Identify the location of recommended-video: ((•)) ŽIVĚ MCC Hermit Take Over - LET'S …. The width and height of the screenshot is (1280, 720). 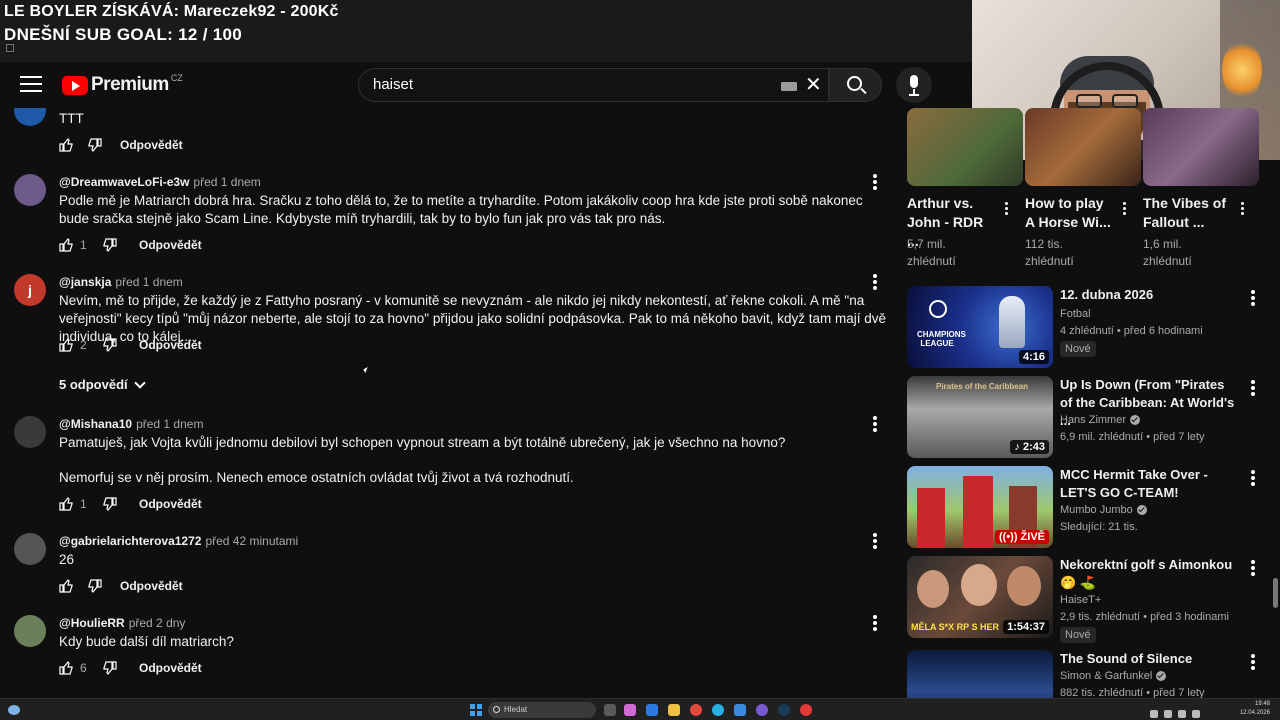
(1091, 508).